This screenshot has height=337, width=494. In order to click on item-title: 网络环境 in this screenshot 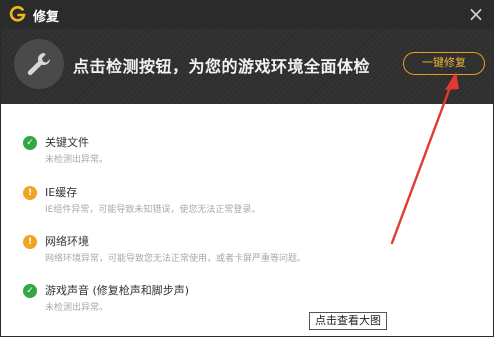, I will do `click(67, 241)`.